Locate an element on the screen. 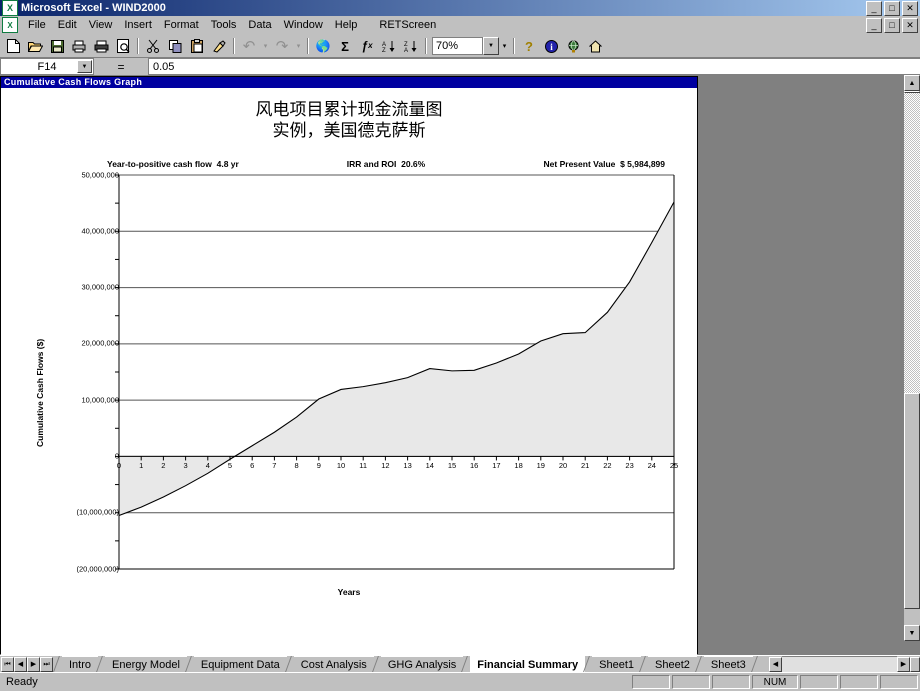 This screenshot has width=920, height=691. y-axis-title: Cumulative Cash Flows ($) is located at coordinates (40, 392).